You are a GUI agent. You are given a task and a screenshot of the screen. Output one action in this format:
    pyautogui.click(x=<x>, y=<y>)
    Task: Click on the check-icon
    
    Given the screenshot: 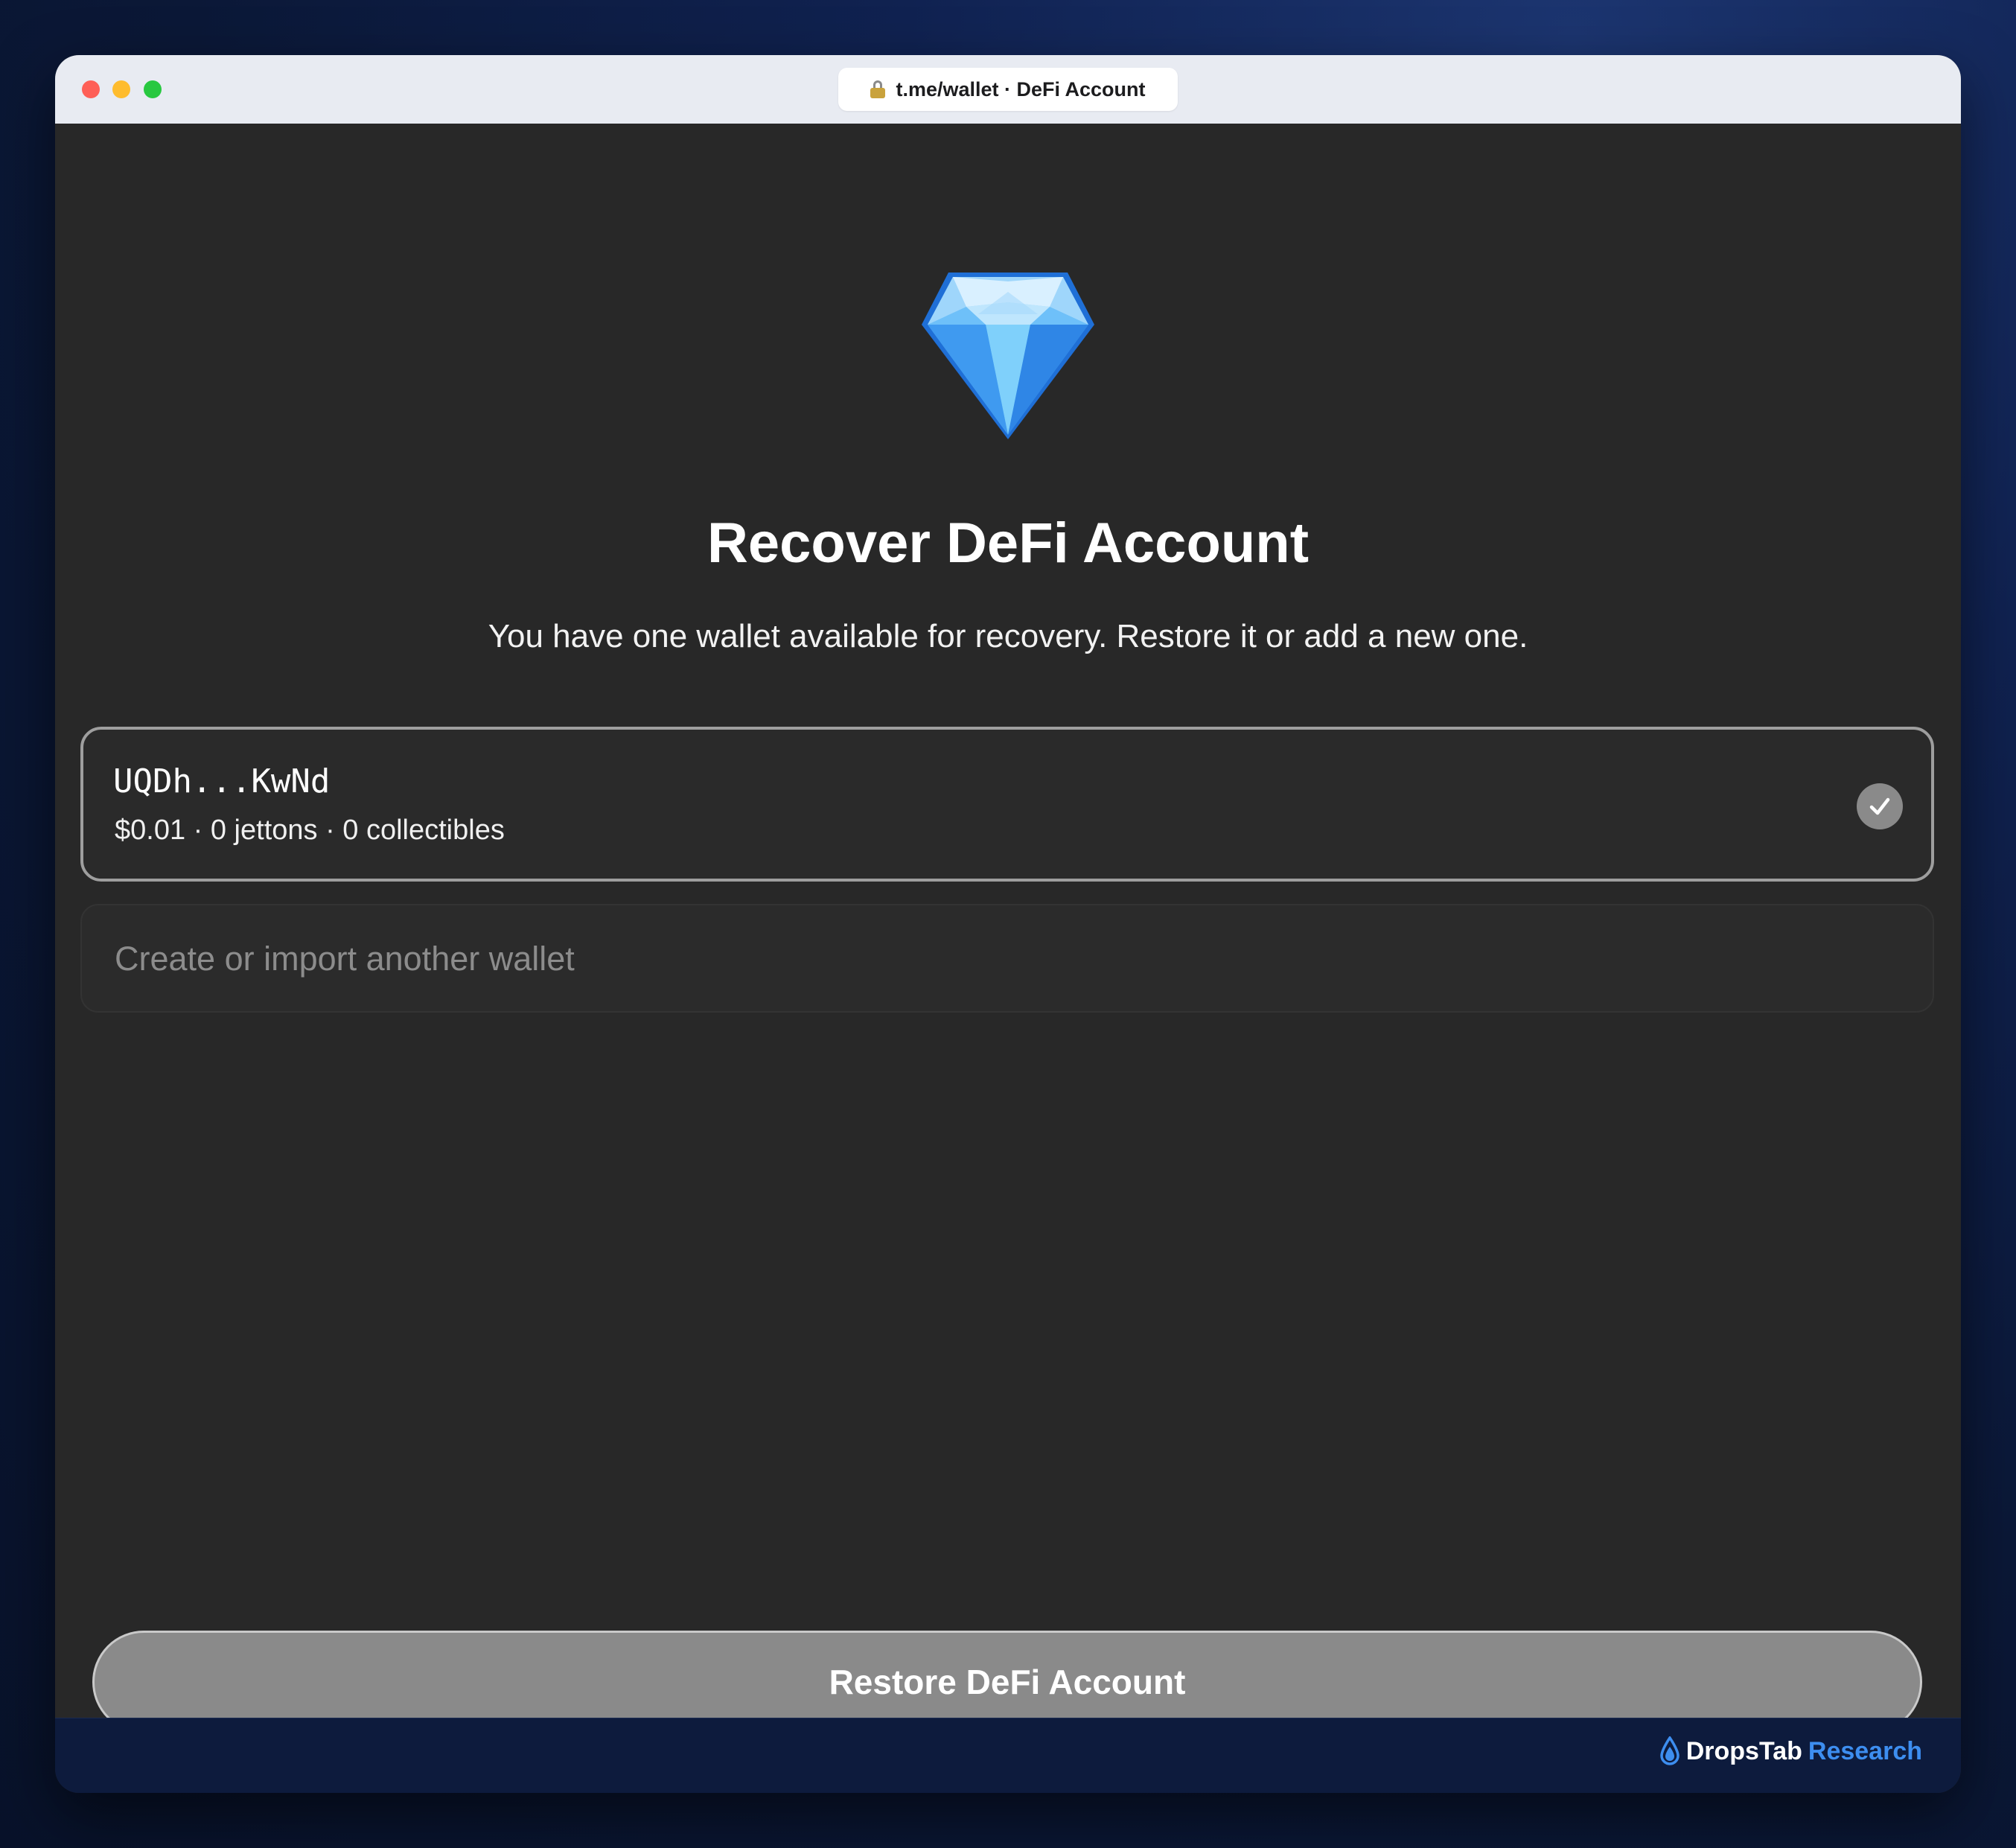 What is the action you would take?
    pyautogui.click(x=1880, y=806)
    